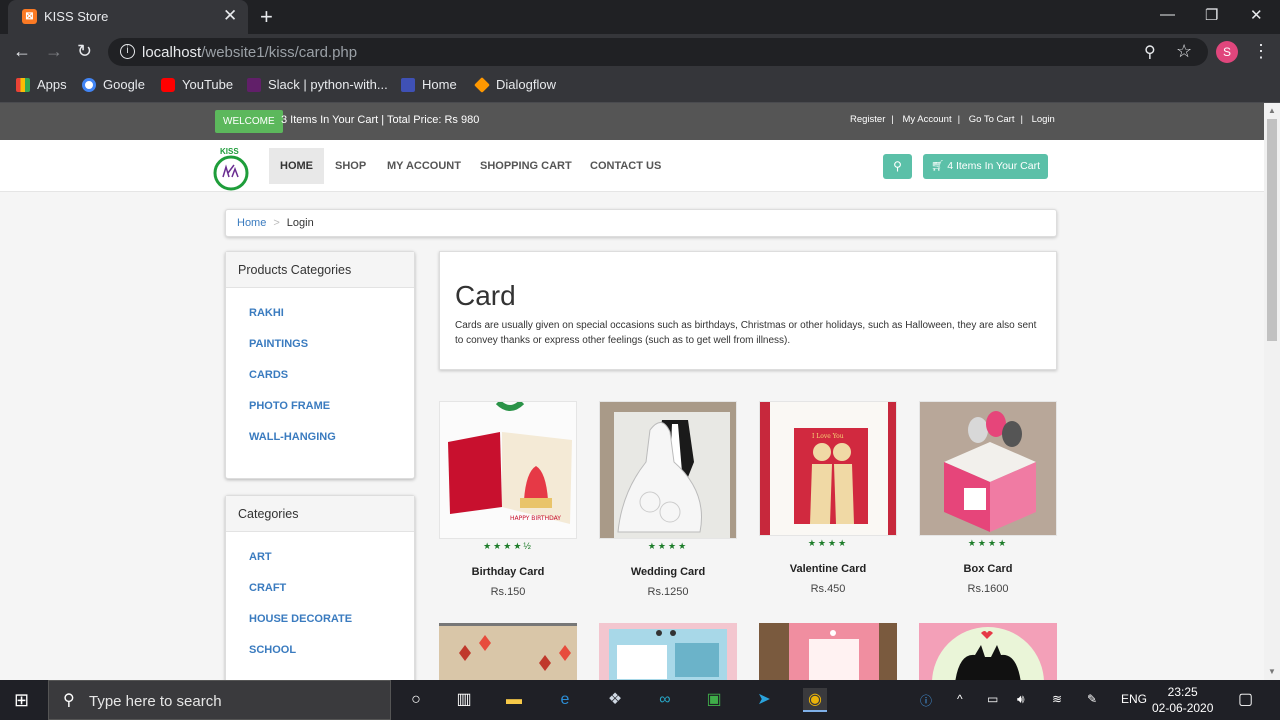 The width and height of the screenshot is (1280, 720). I want to click on reload-icon: ↻, so click(84, 51).